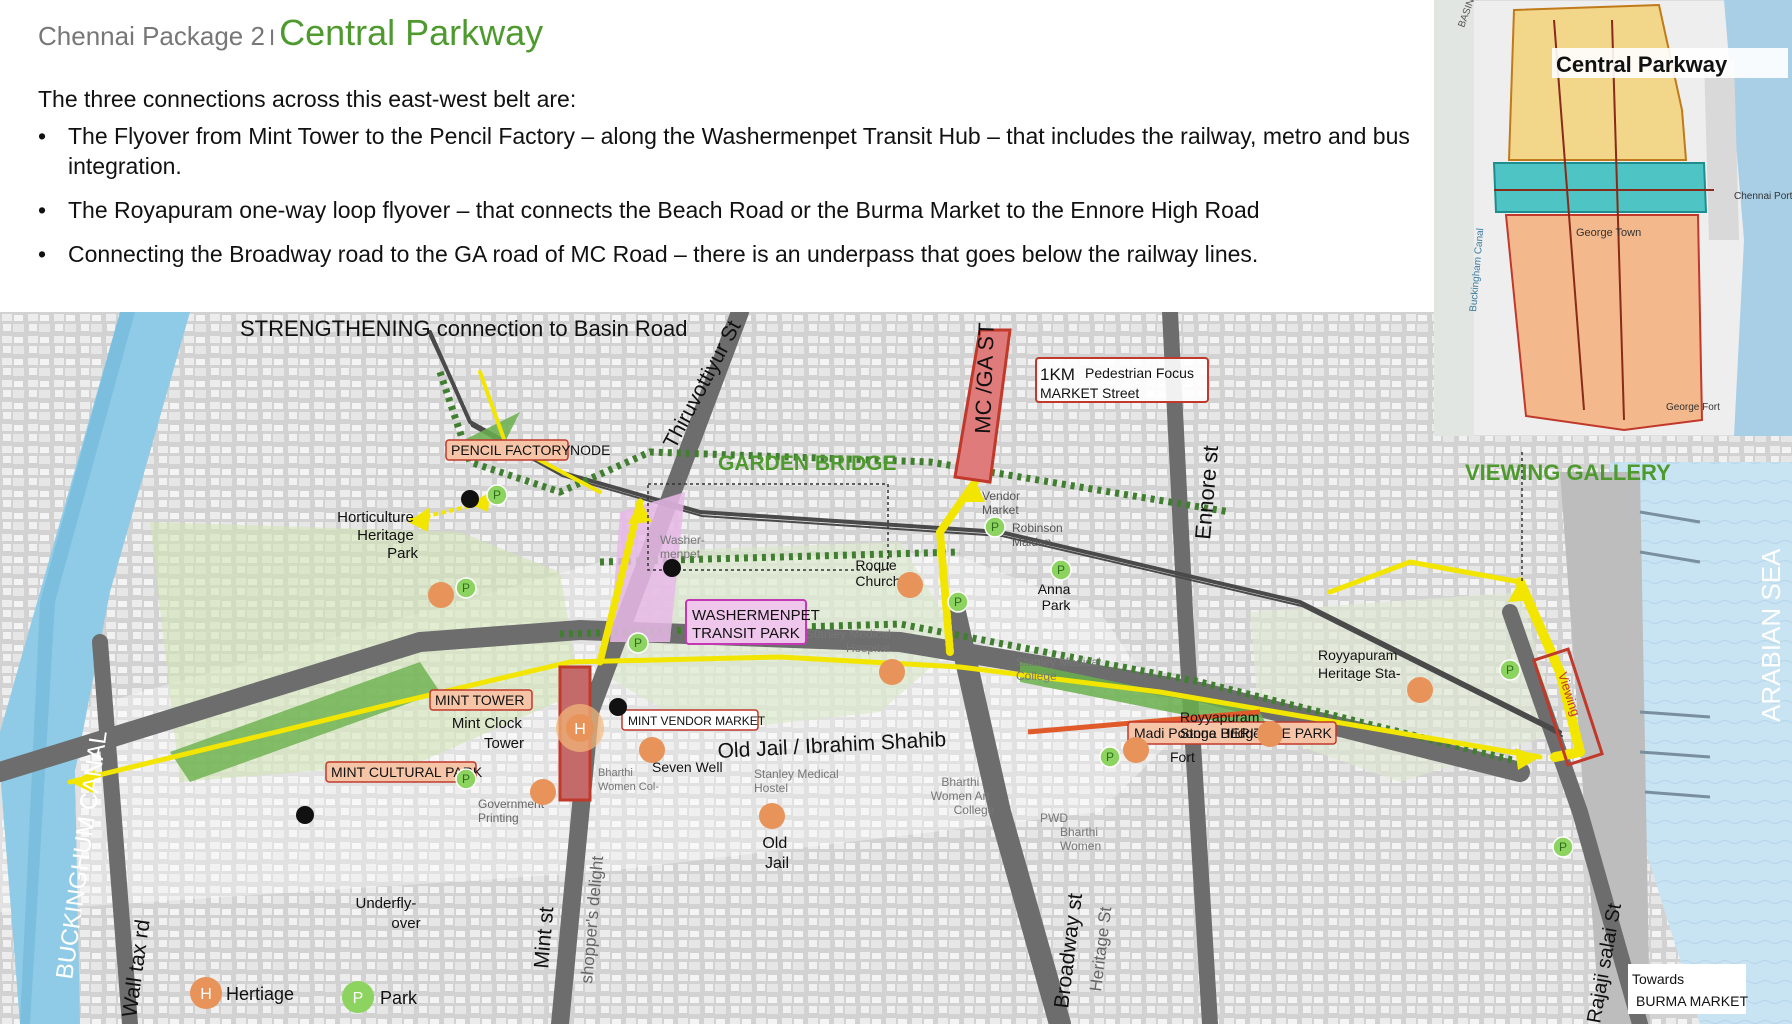  I want to click on header: Chennai Package 2 I Central Parkway, so click(290, 33).